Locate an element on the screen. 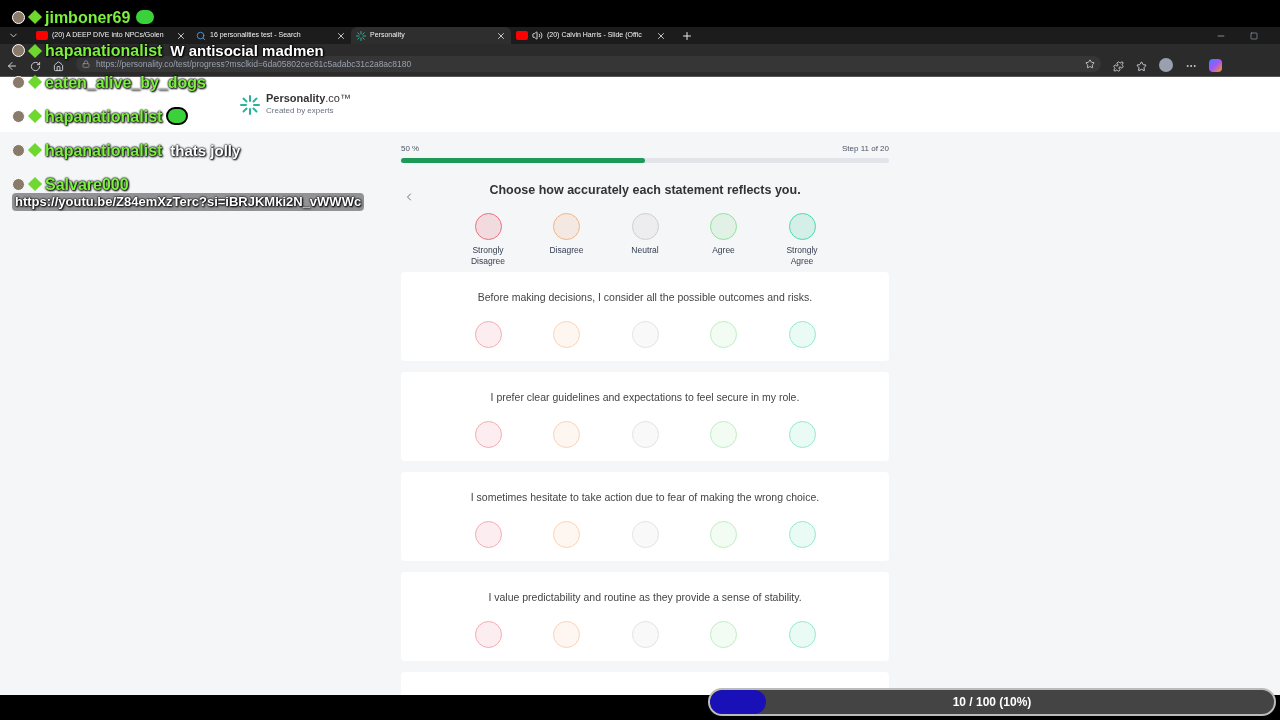 The height and width of the screenshot is (720, 1280). home-icon is located at coordinates (58, 66).